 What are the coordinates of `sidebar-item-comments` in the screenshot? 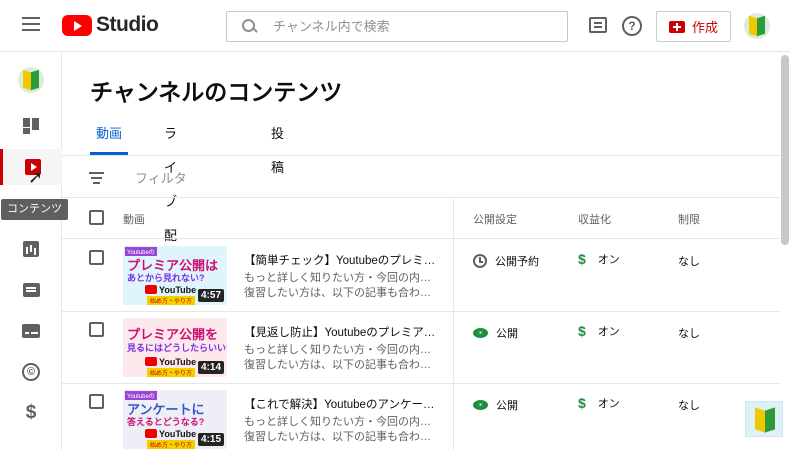 It's located at (31, 290).